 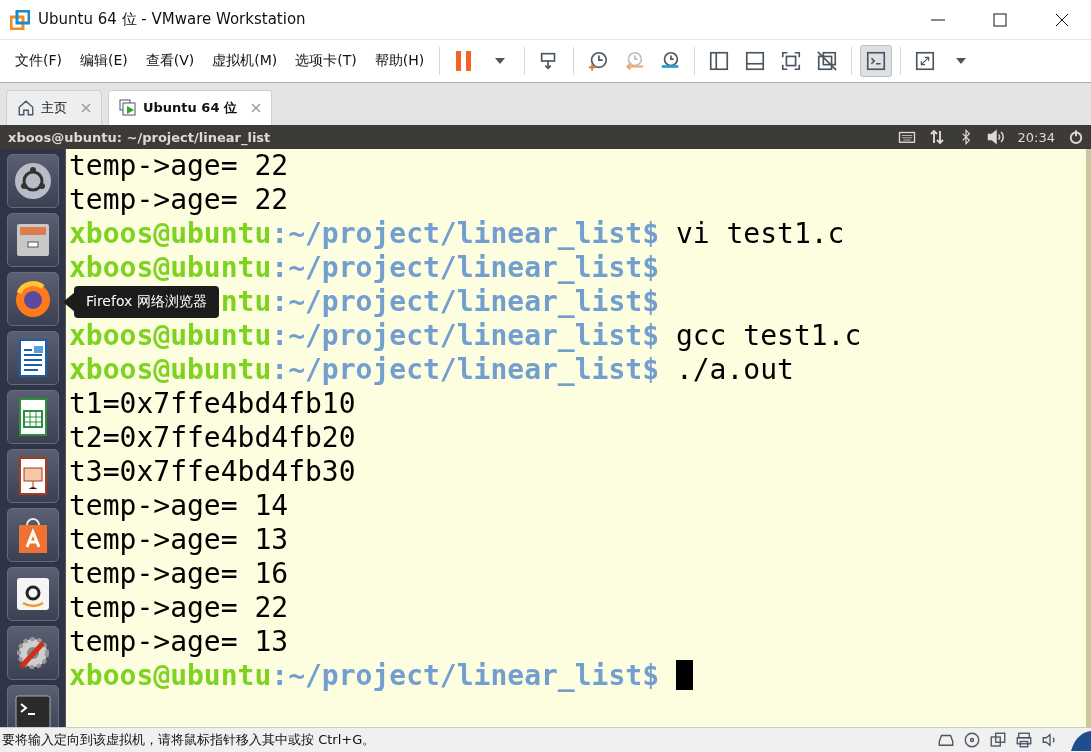 I want to click on network-icon, so click(x=998, y=740).